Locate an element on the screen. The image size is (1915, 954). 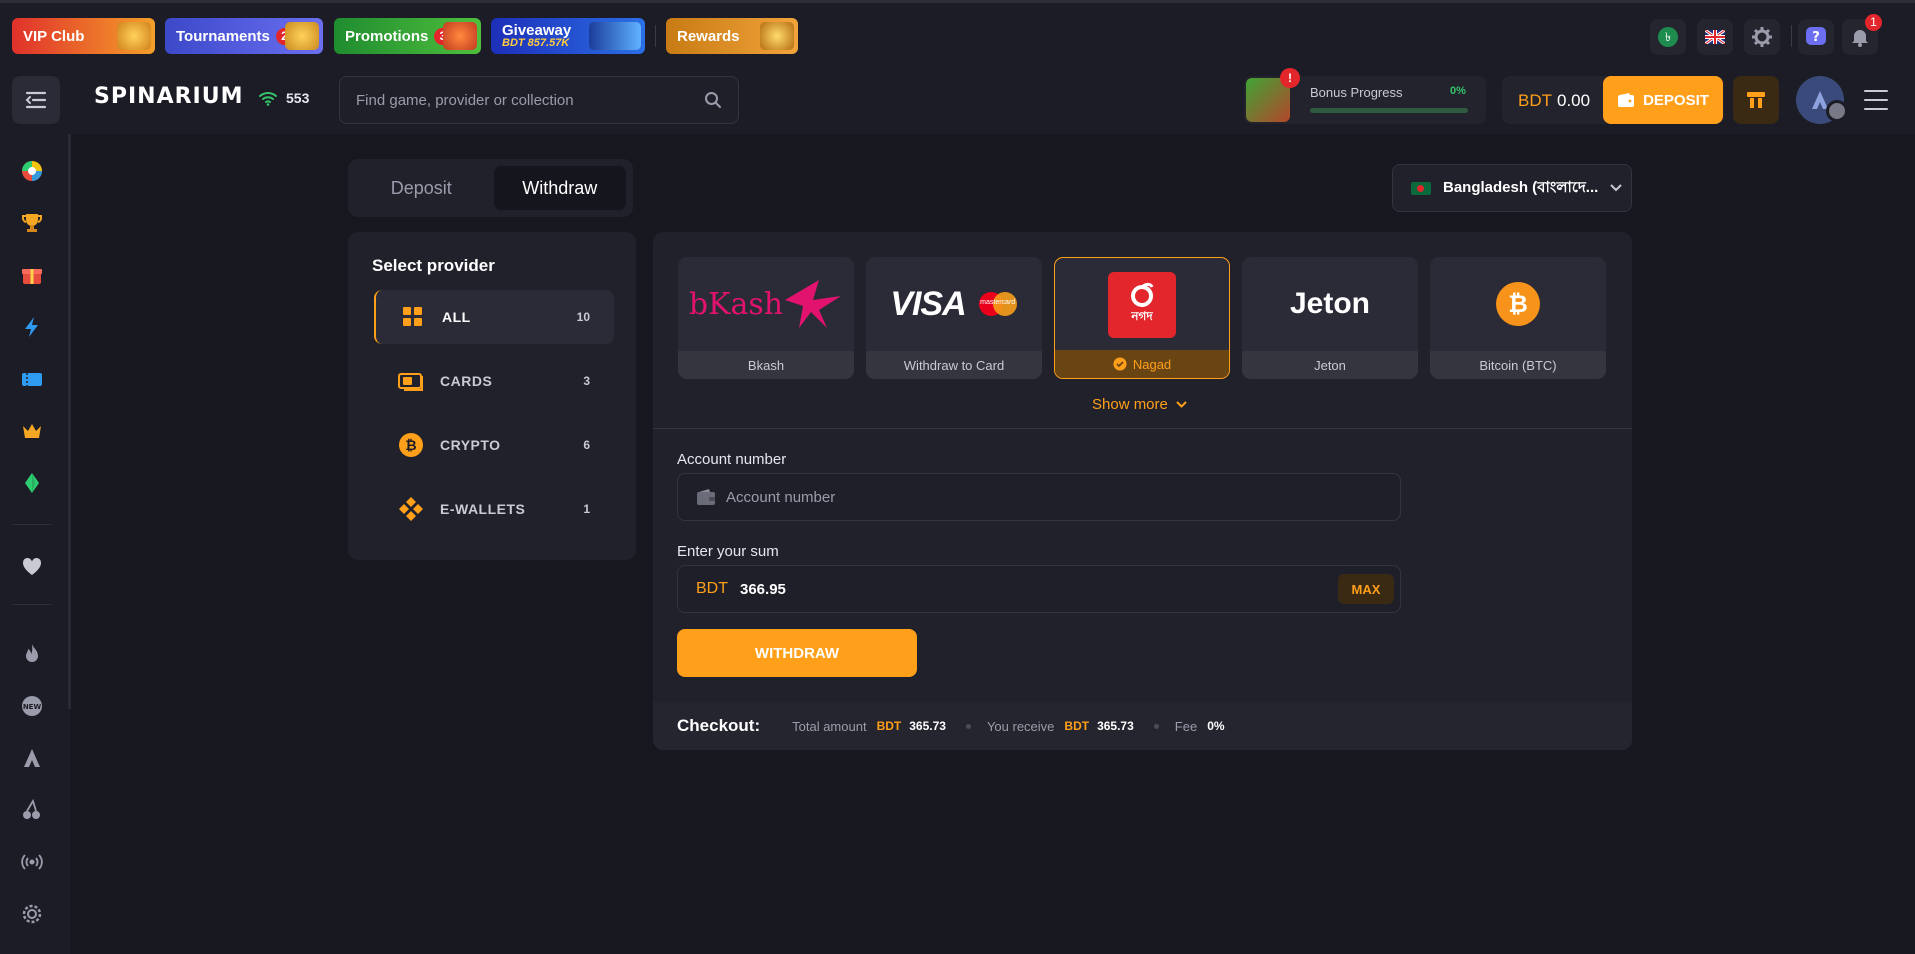
hamburger-menu-icon is located at coordinates (1876, 100).